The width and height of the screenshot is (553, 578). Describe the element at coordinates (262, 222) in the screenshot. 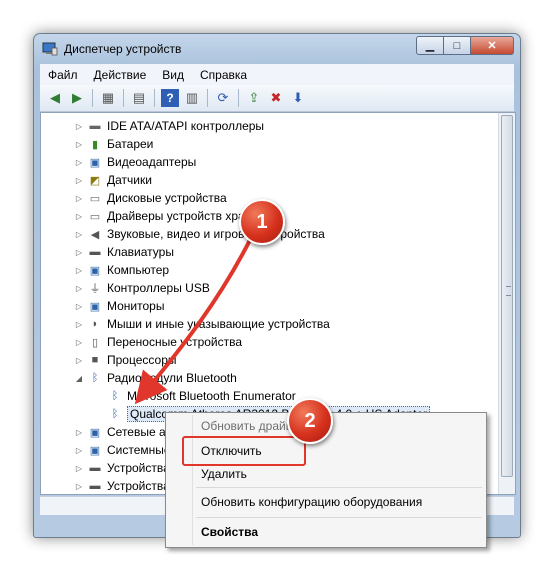

I see `step-badge-1: 1` at that location.